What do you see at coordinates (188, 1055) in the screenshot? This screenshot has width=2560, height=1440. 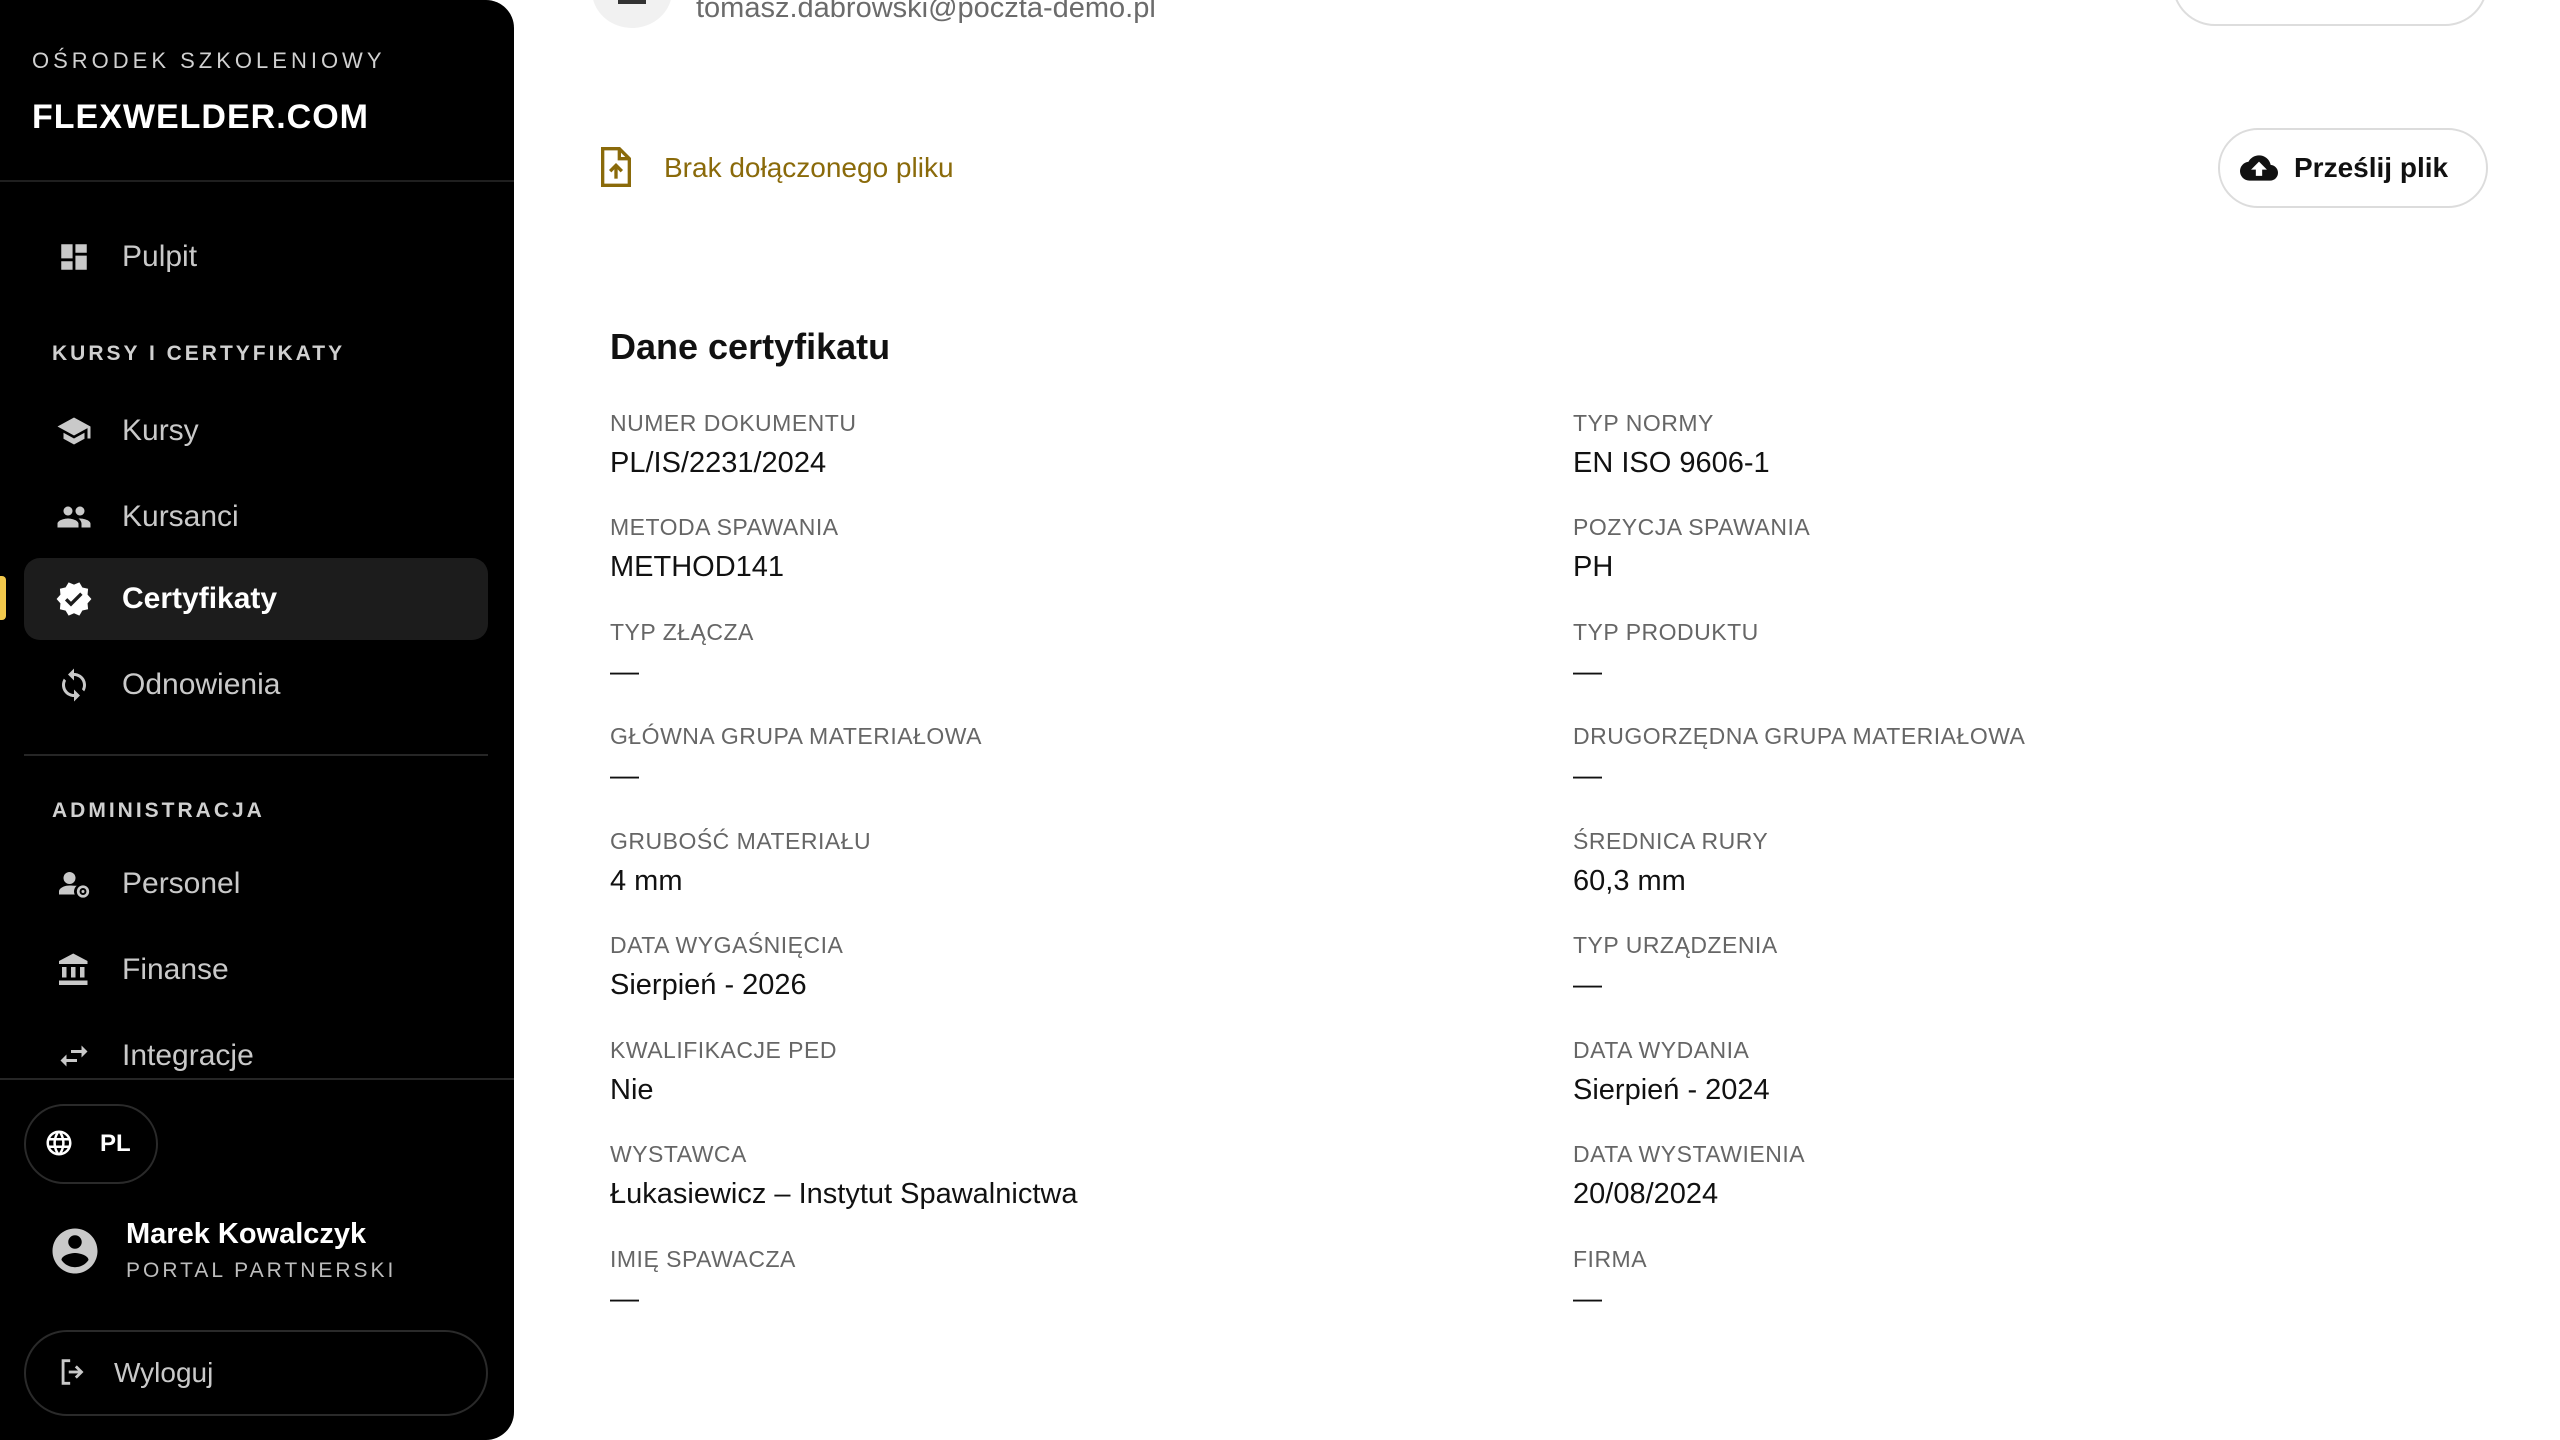 I see `sidebar-item-label: Integracje` at bounding box center [188, 1055].